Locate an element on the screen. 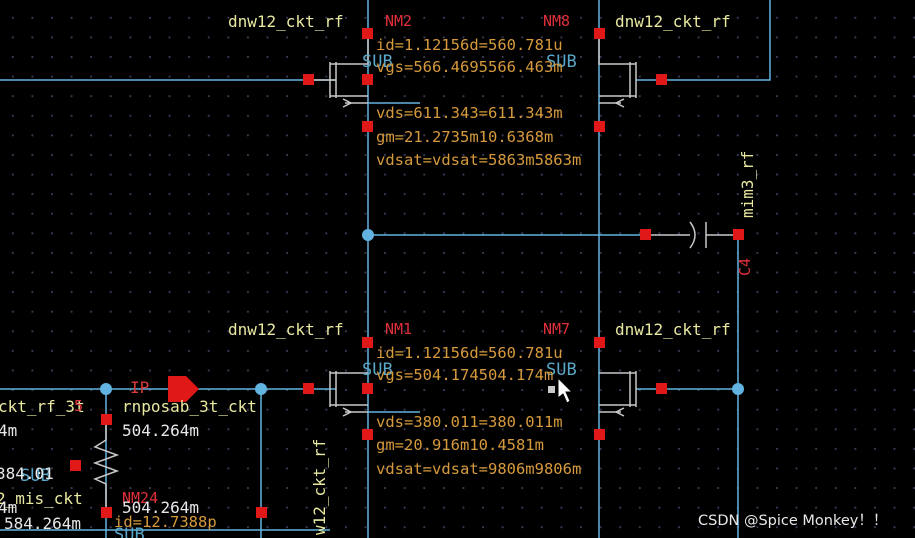 The image size is (915, 538). nm7-cell-name: dnw12_ckt_rf is located at coordinates (673, 329).